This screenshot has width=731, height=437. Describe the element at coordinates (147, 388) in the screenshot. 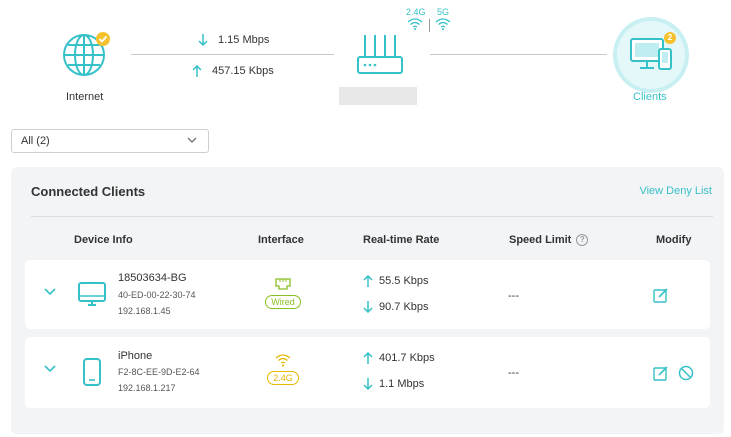

I see `device-ip: 192.168.1.217` at that location.